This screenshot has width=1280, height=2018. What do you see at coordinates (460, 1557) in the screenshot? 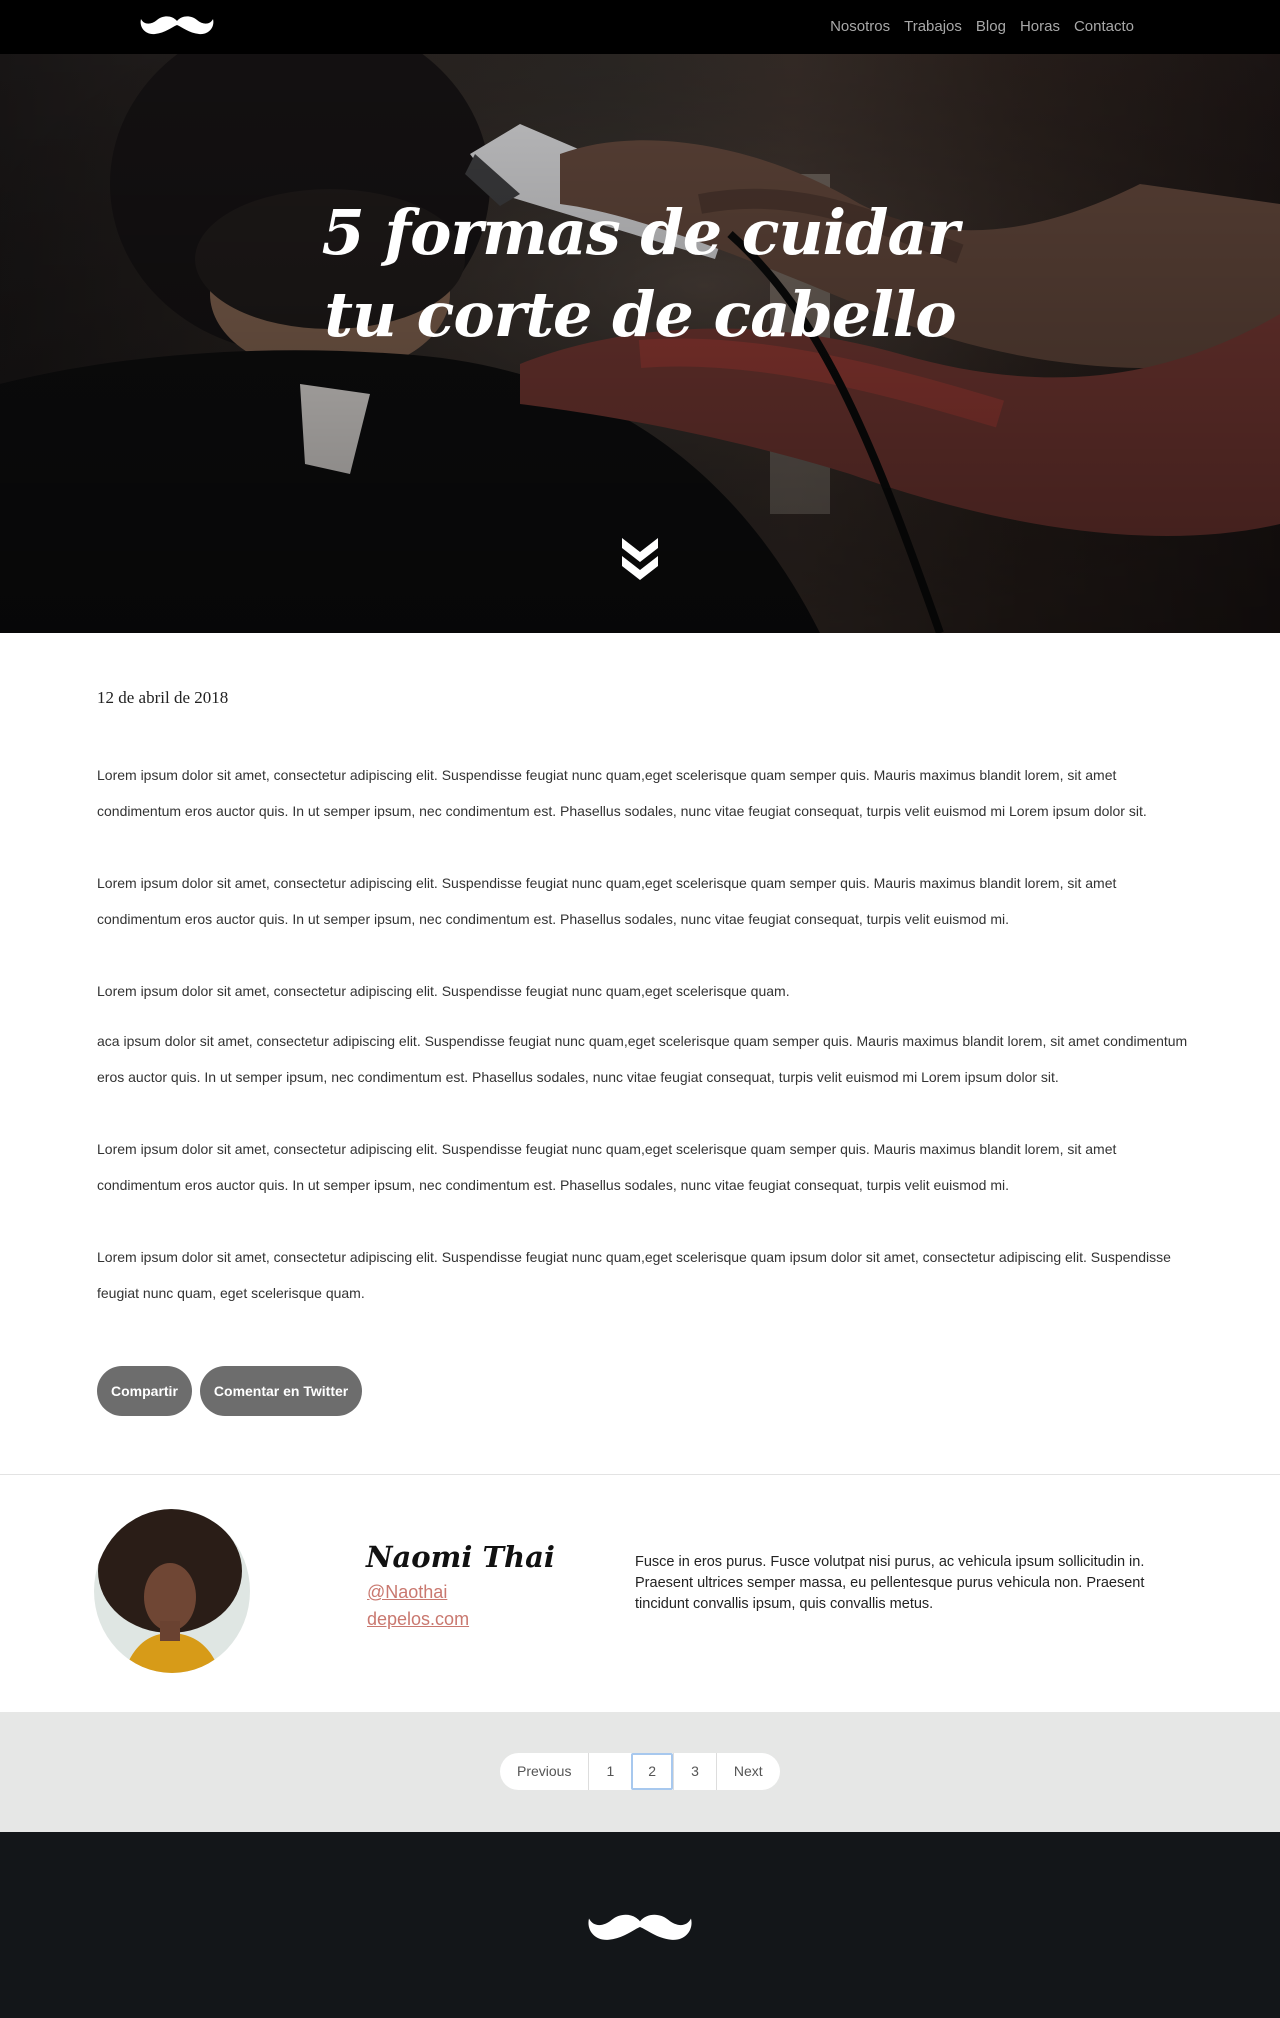
I see `author-name: Naomi Thai` at bounding box center [460, 1557].